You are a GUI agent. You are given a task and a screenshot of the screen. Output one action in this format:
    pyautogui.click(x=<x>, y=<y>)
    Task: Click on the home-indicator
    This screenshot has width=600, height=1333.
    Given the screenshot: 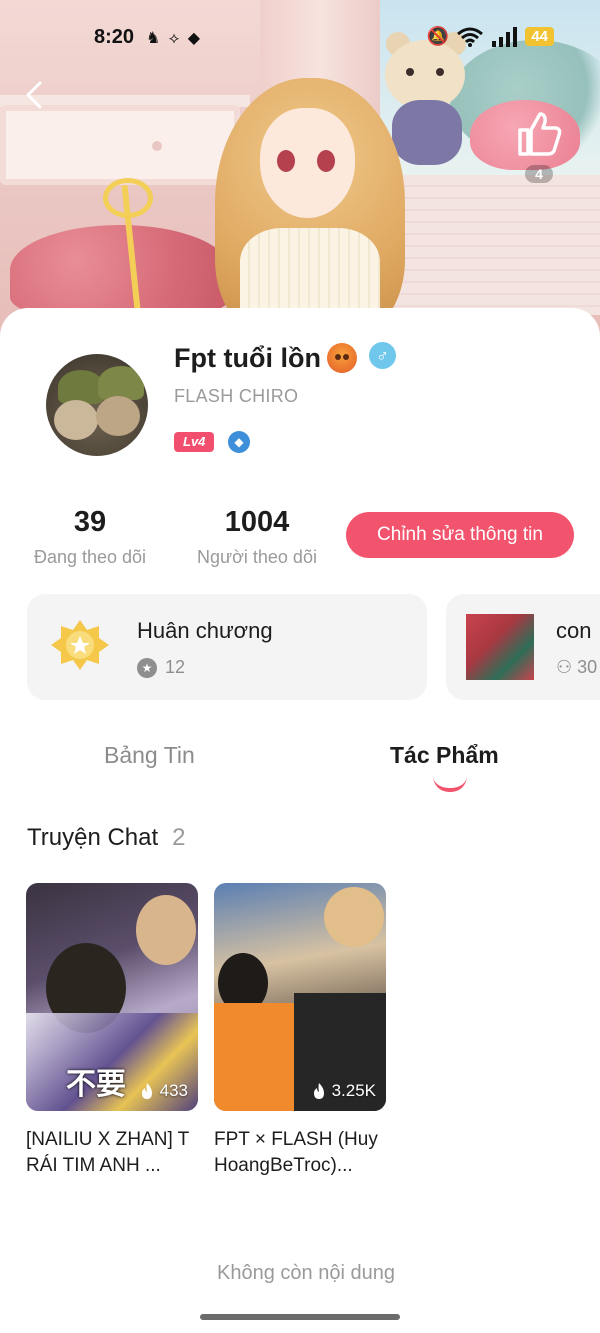 What is the action you would take?
    pyautogui.click(x=300, y=1317)
    